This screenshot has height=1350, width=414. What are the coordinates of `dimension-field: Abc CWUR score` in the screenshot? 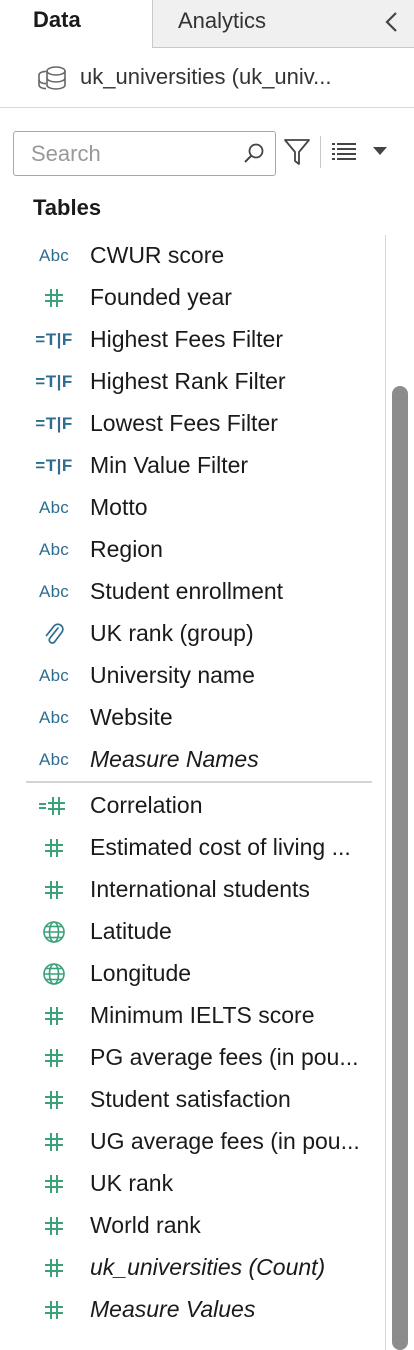 It's located at (192, 256).